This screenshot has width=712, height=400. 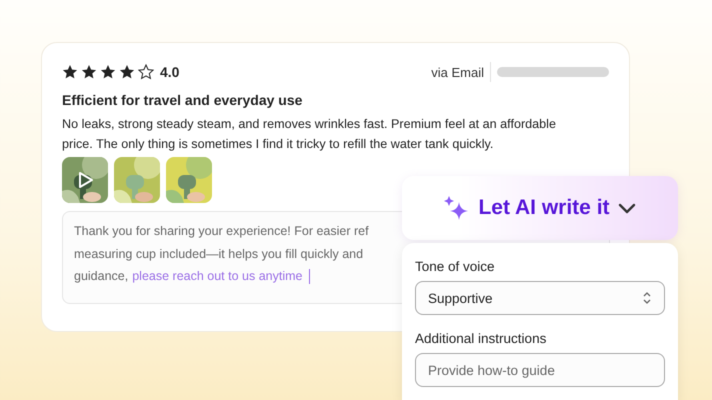 What do you see at coordinates (540, 370) in the screenshot?
I see `instructions-field: Provide how-to guide` at bounding box center [540, 370].